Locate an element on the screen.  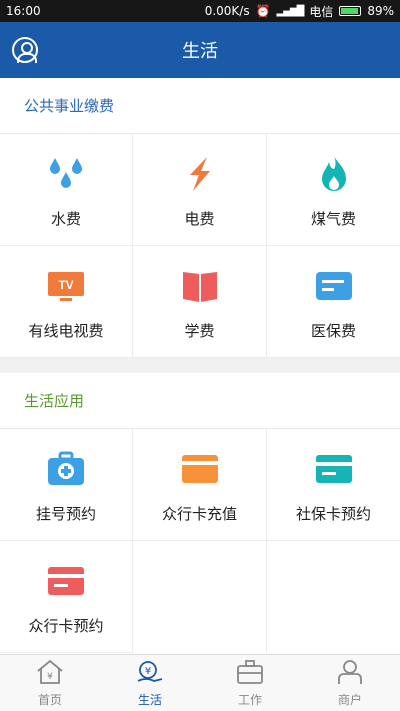
person-icon is located at coordinates (350, 674).